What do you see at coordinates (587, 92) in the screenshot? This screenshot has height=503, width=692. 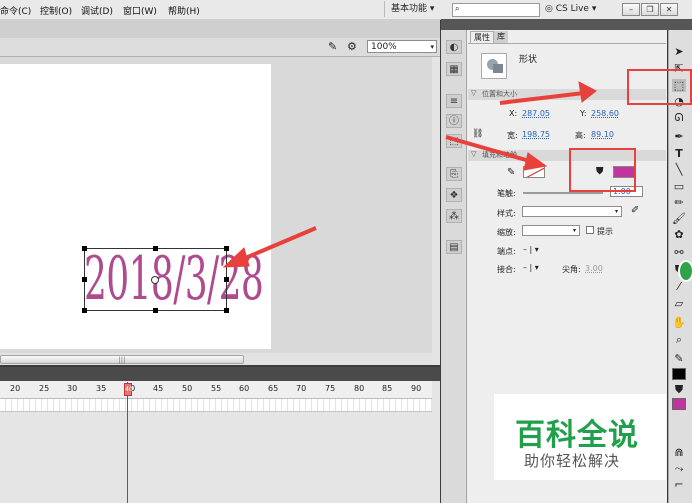 I see `arrow-to-transform-tool-head` at bounding box center [587, 92].